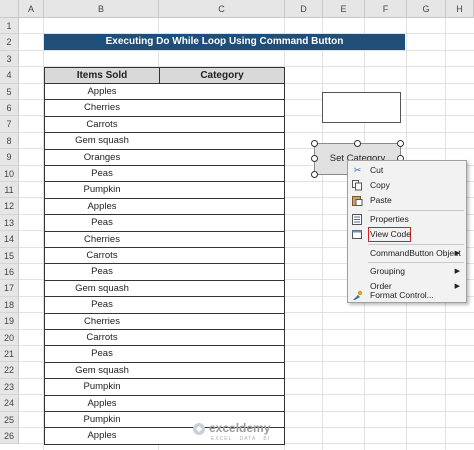  I want to click on row-header-22: 22, so click(9, 370).